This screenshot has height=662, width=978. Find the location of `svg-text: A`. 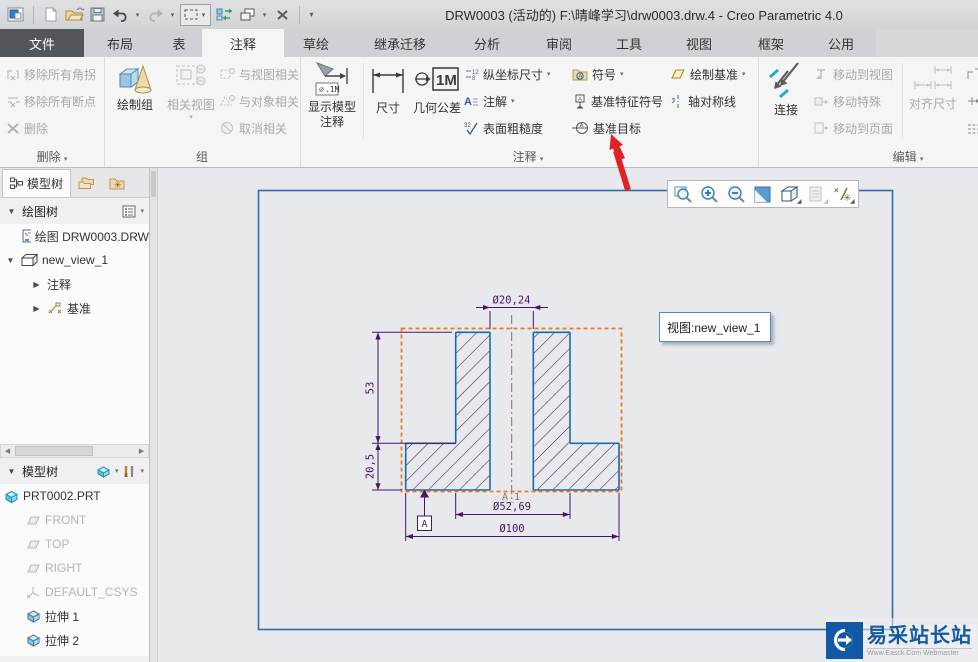

svg-text: A is located at coordinates (582, 126).